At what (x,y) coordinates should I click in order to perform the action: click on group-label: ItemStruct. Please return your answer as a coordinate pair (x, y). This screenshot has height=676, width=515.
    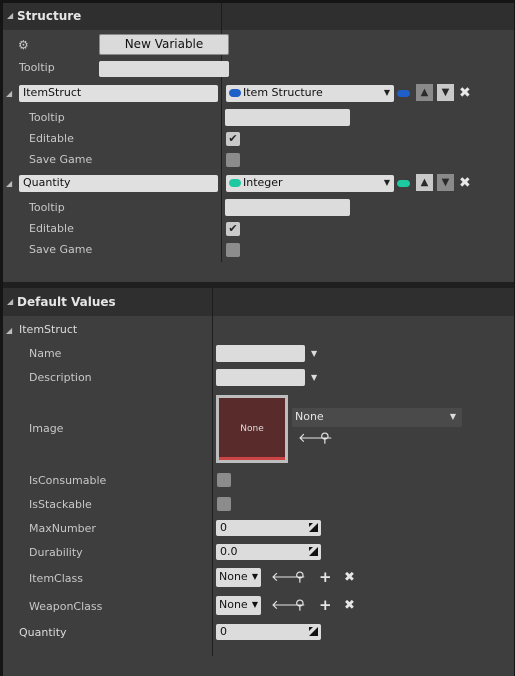
    Looking at the image, I should click on (48, 329).